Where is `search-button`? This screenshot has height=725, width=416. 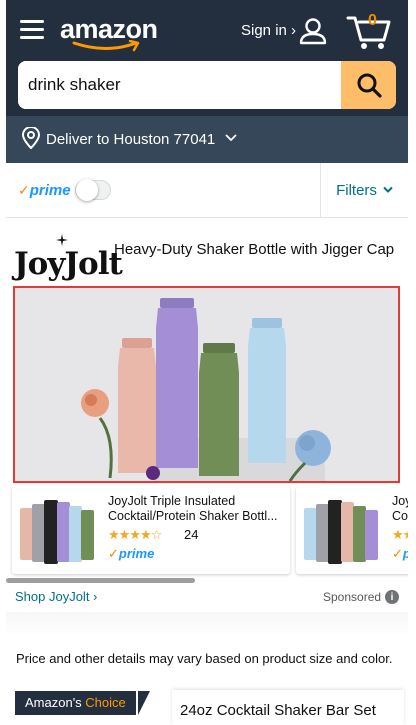
search-button is located at coordinates (368, 85).